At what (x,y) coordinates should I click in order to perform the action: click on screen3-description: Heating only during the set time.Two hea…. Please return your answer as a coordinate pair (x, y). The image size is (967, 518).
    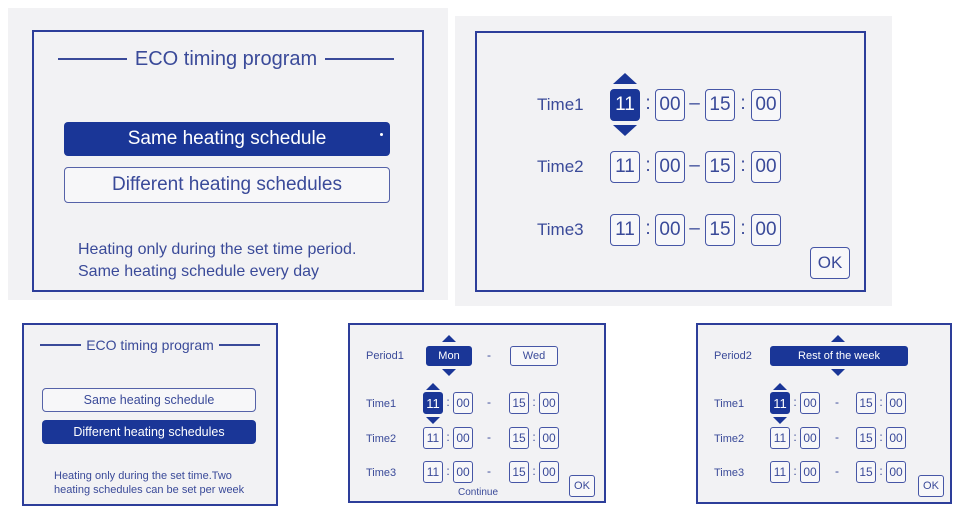
    Looking at the image, I should click on (149, 483).